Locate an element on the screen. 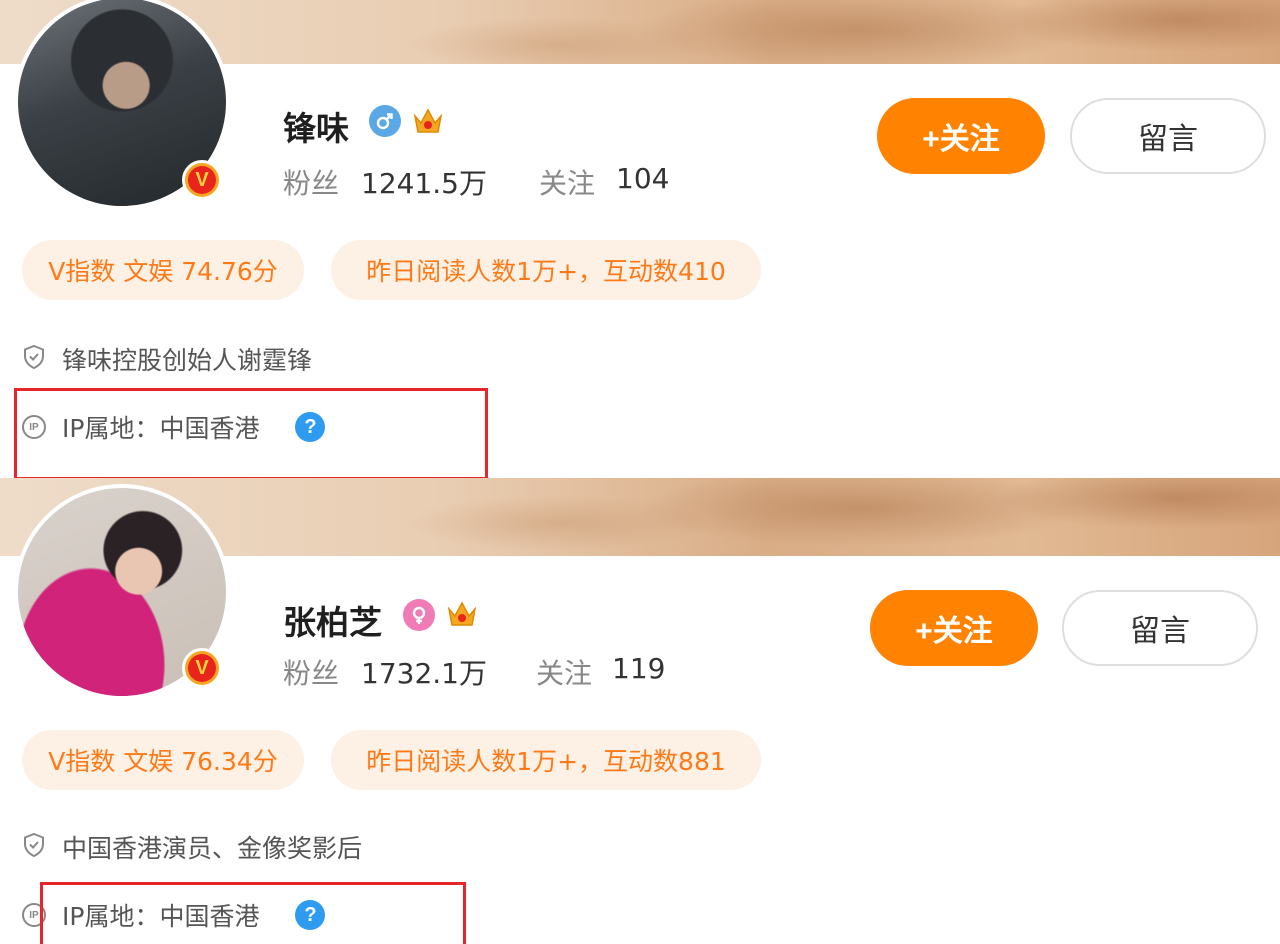  profile-name: 张柏芝 is located at coordinates (332, 622).